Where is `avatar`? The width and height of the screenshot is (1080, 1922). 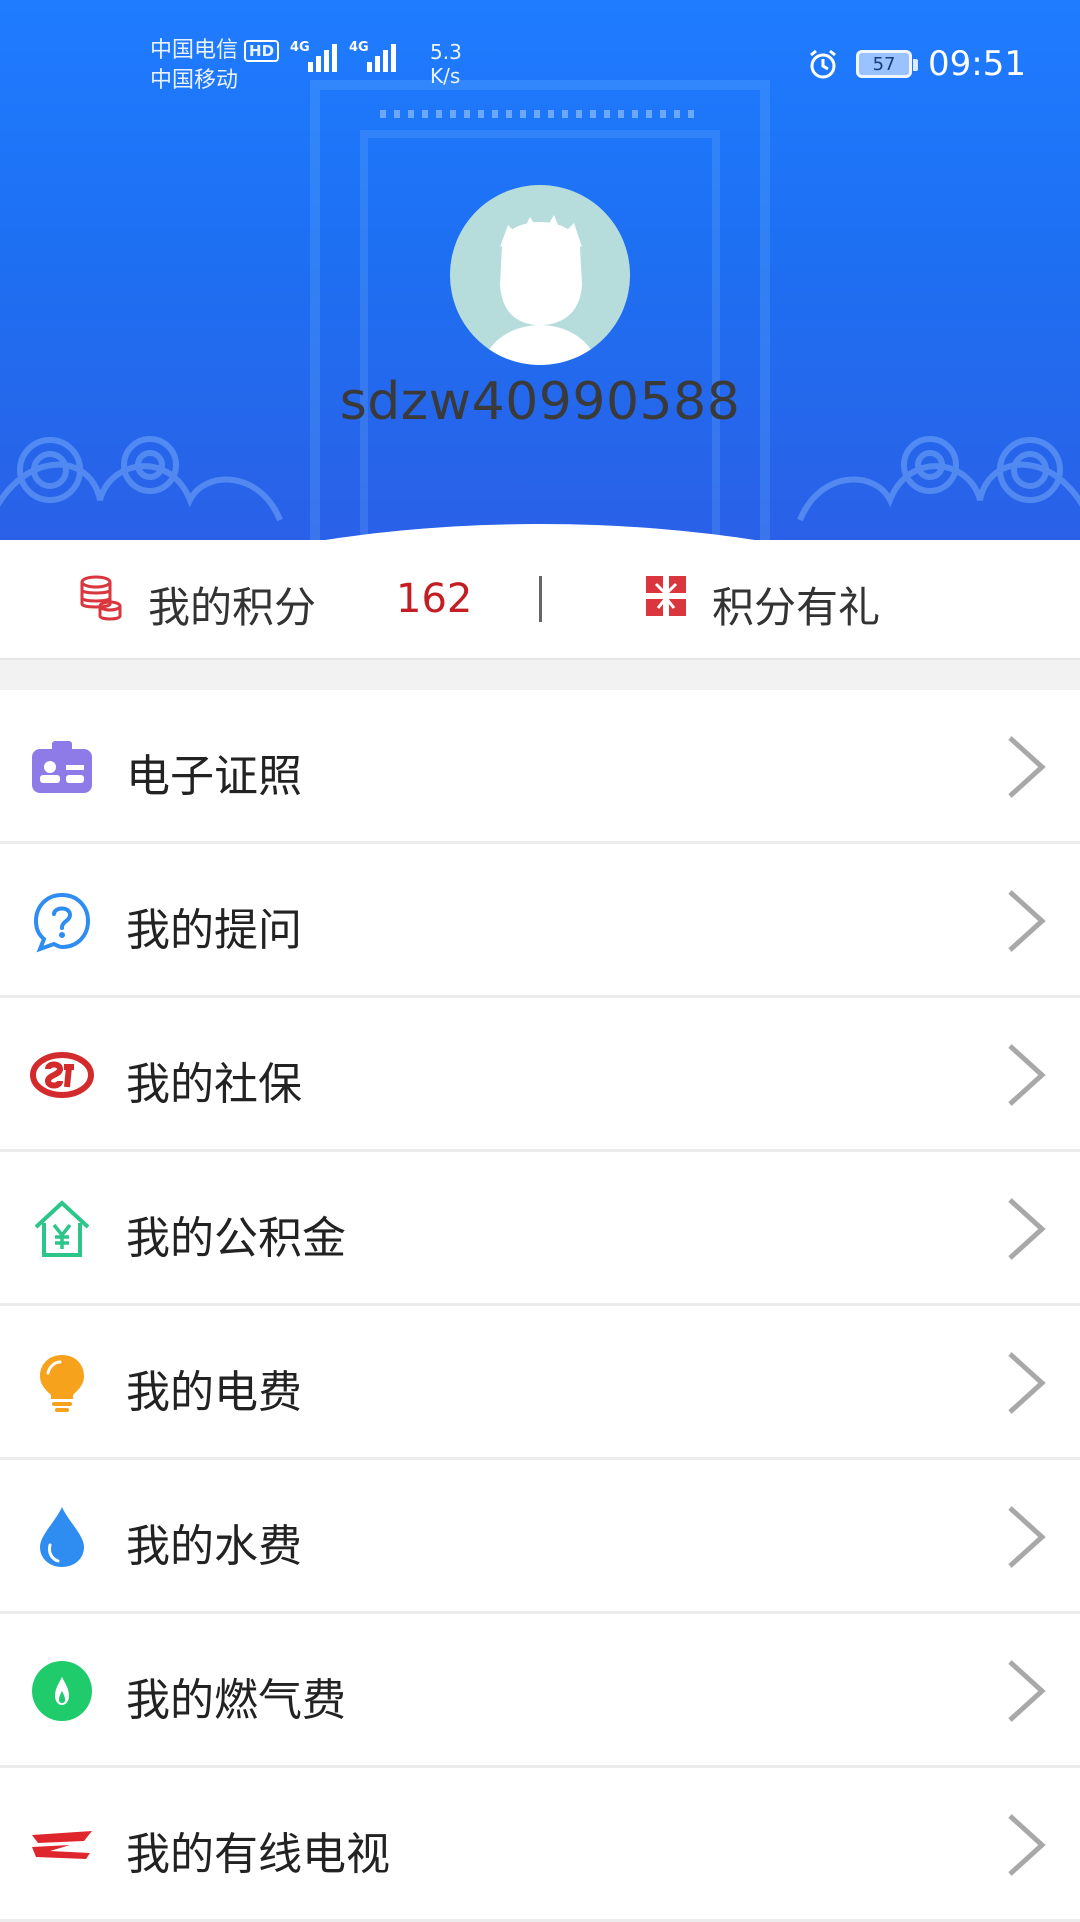 avatar is located at coordinates (540, 275).